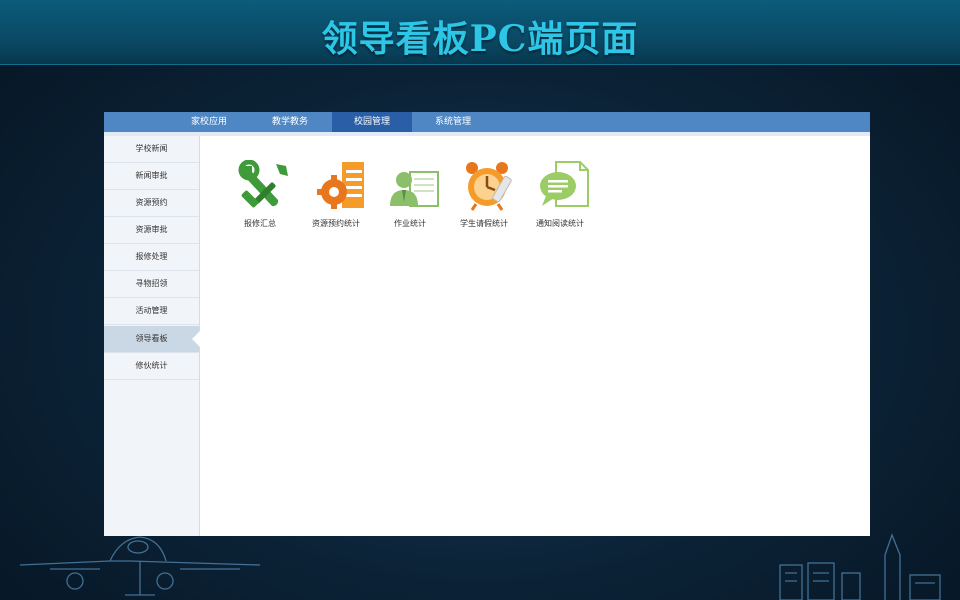 The image size is (960, 600). Describe the element at coordinates (196, 339) in the screenshot. I see `active-indicator-arrow` at that location.